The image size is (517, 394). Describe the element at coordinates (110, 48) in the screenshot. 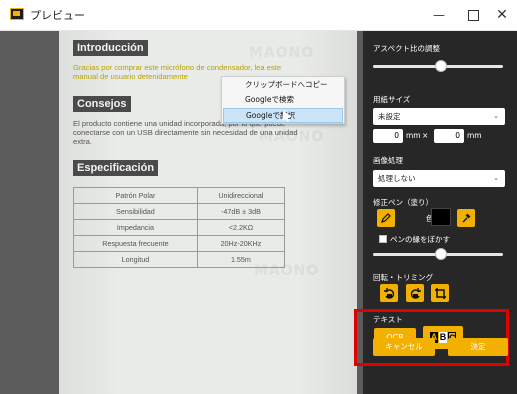

I see `intro-heading: Introducción` at that location.